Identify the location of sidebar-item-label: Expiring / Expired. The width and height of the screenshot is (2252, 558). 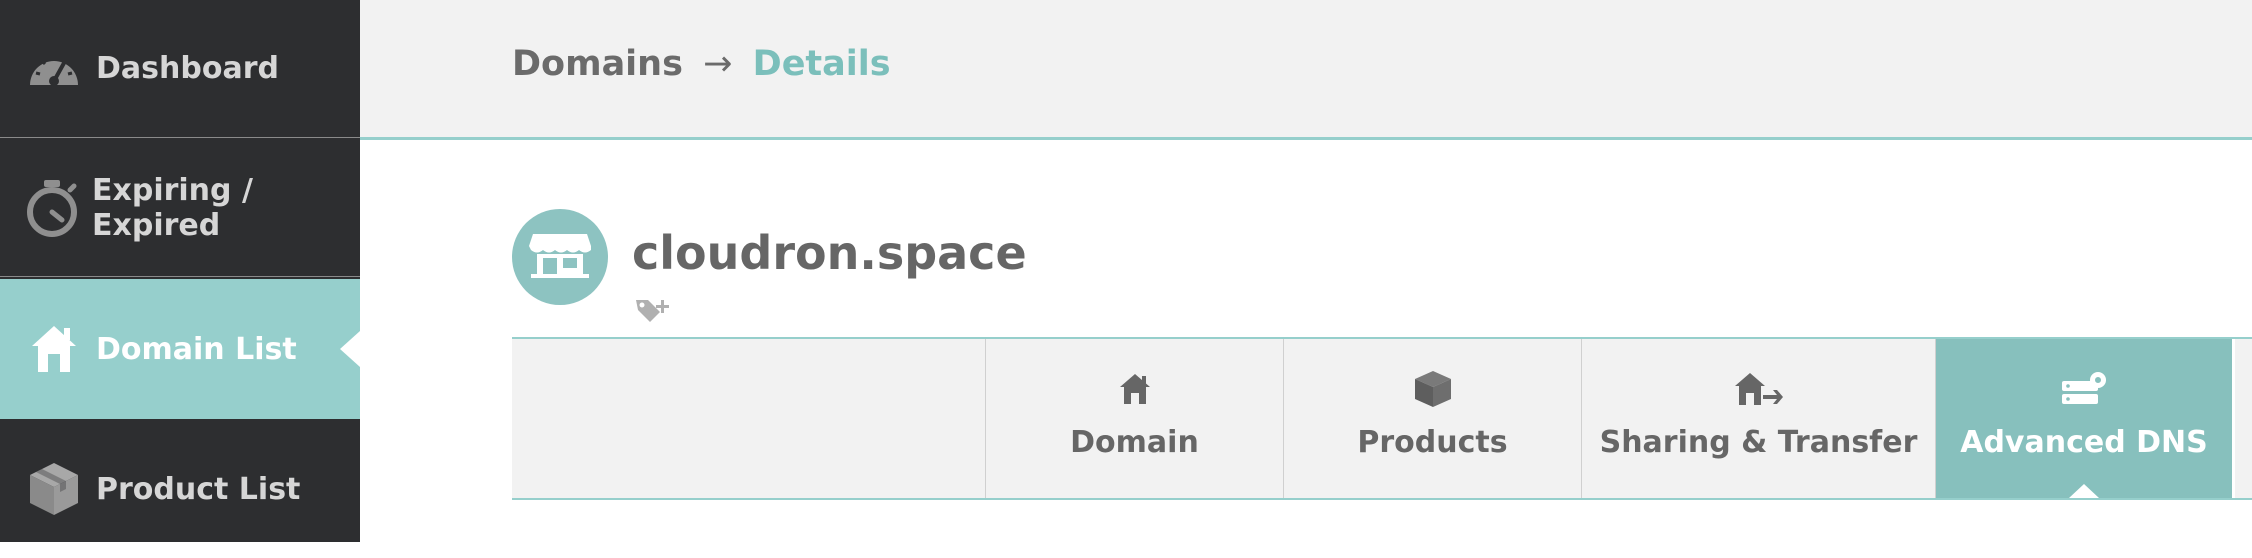
(172, 207).